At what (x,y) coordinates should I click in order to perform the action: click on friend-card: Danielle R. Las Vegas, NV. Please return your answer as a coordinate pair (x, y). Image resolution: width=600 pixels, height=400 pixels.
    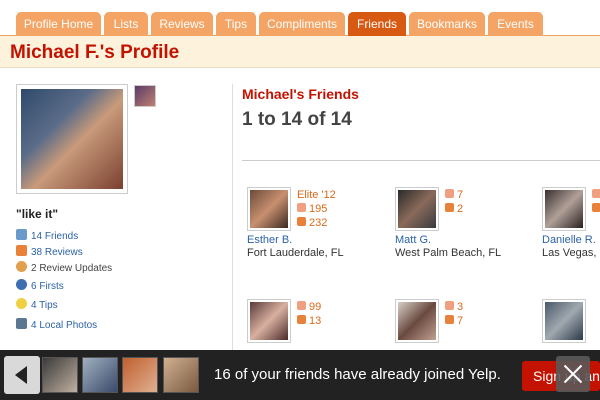
    Looking at the image, I should click on (571, 232).